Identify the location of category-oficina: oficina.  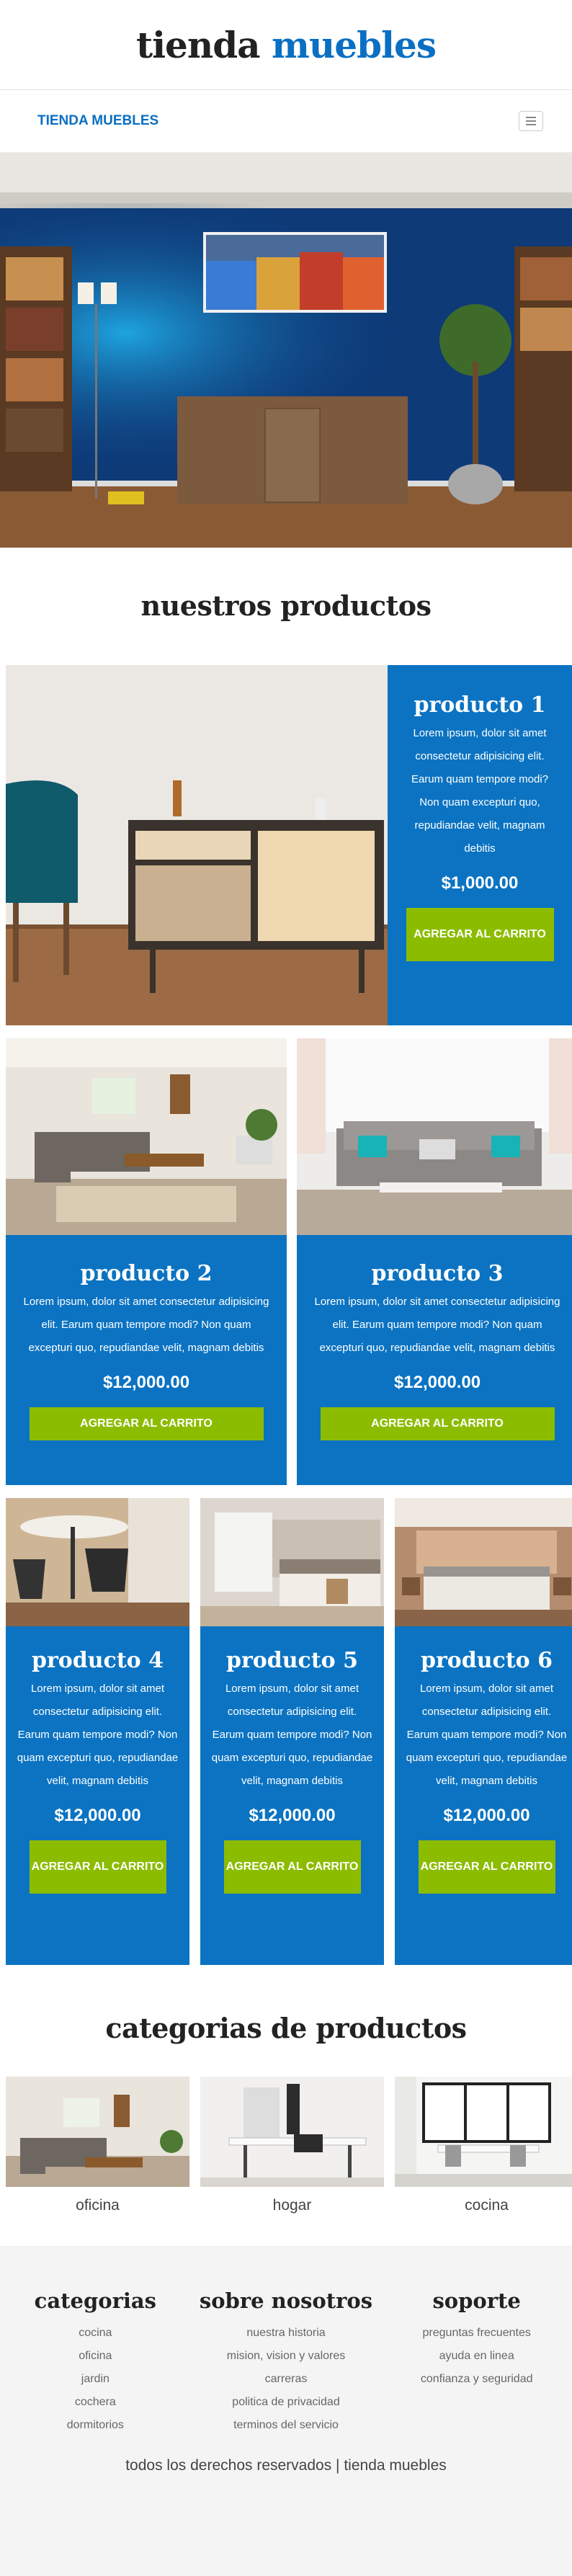
(97, 2145).